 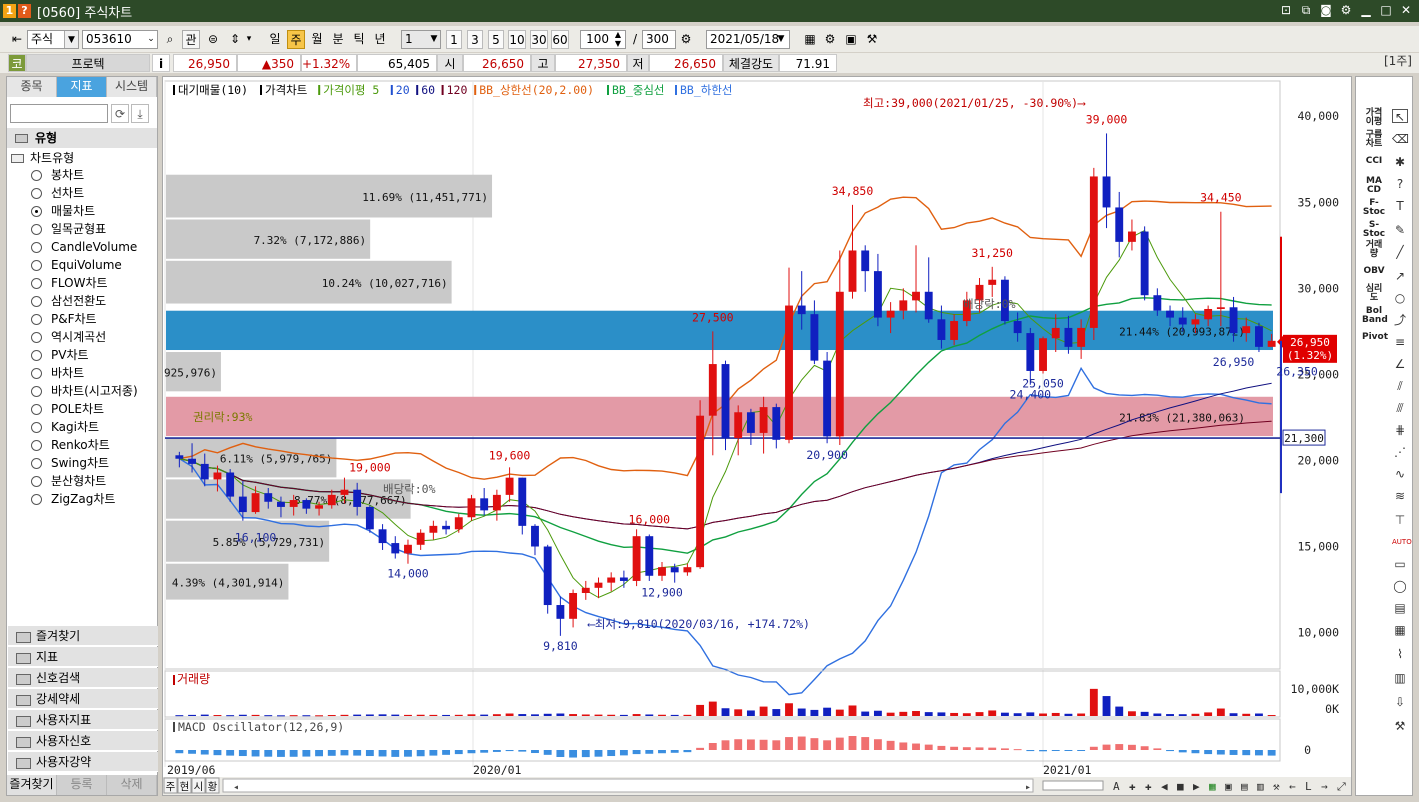 What do you see at coordinates (32, 785) in the screenshot?
I see `bottom-tab-0: 즐겨찾기` at bounding box center [32, 785].